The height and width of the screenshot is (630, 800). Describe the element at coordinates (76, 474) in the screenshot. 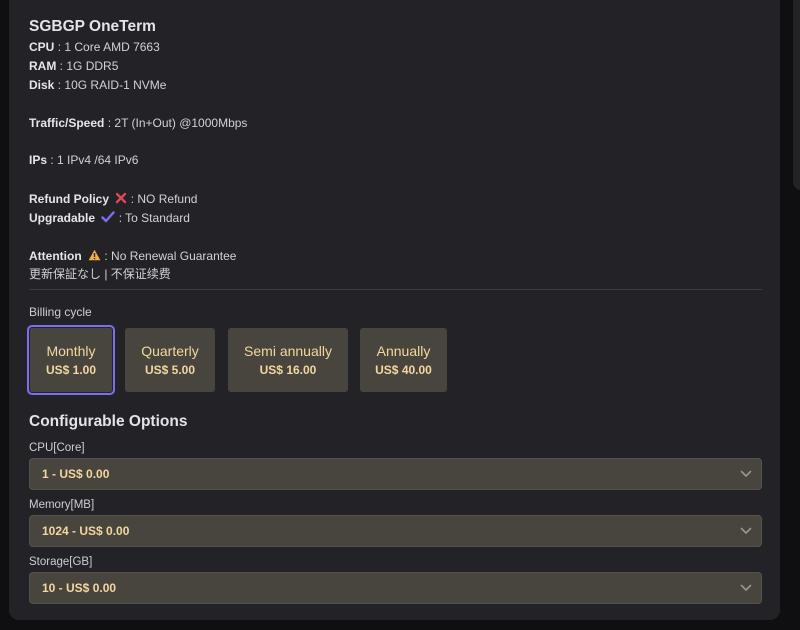

I see `cpu-select-value: 1 - US$ 0.00` at that location.